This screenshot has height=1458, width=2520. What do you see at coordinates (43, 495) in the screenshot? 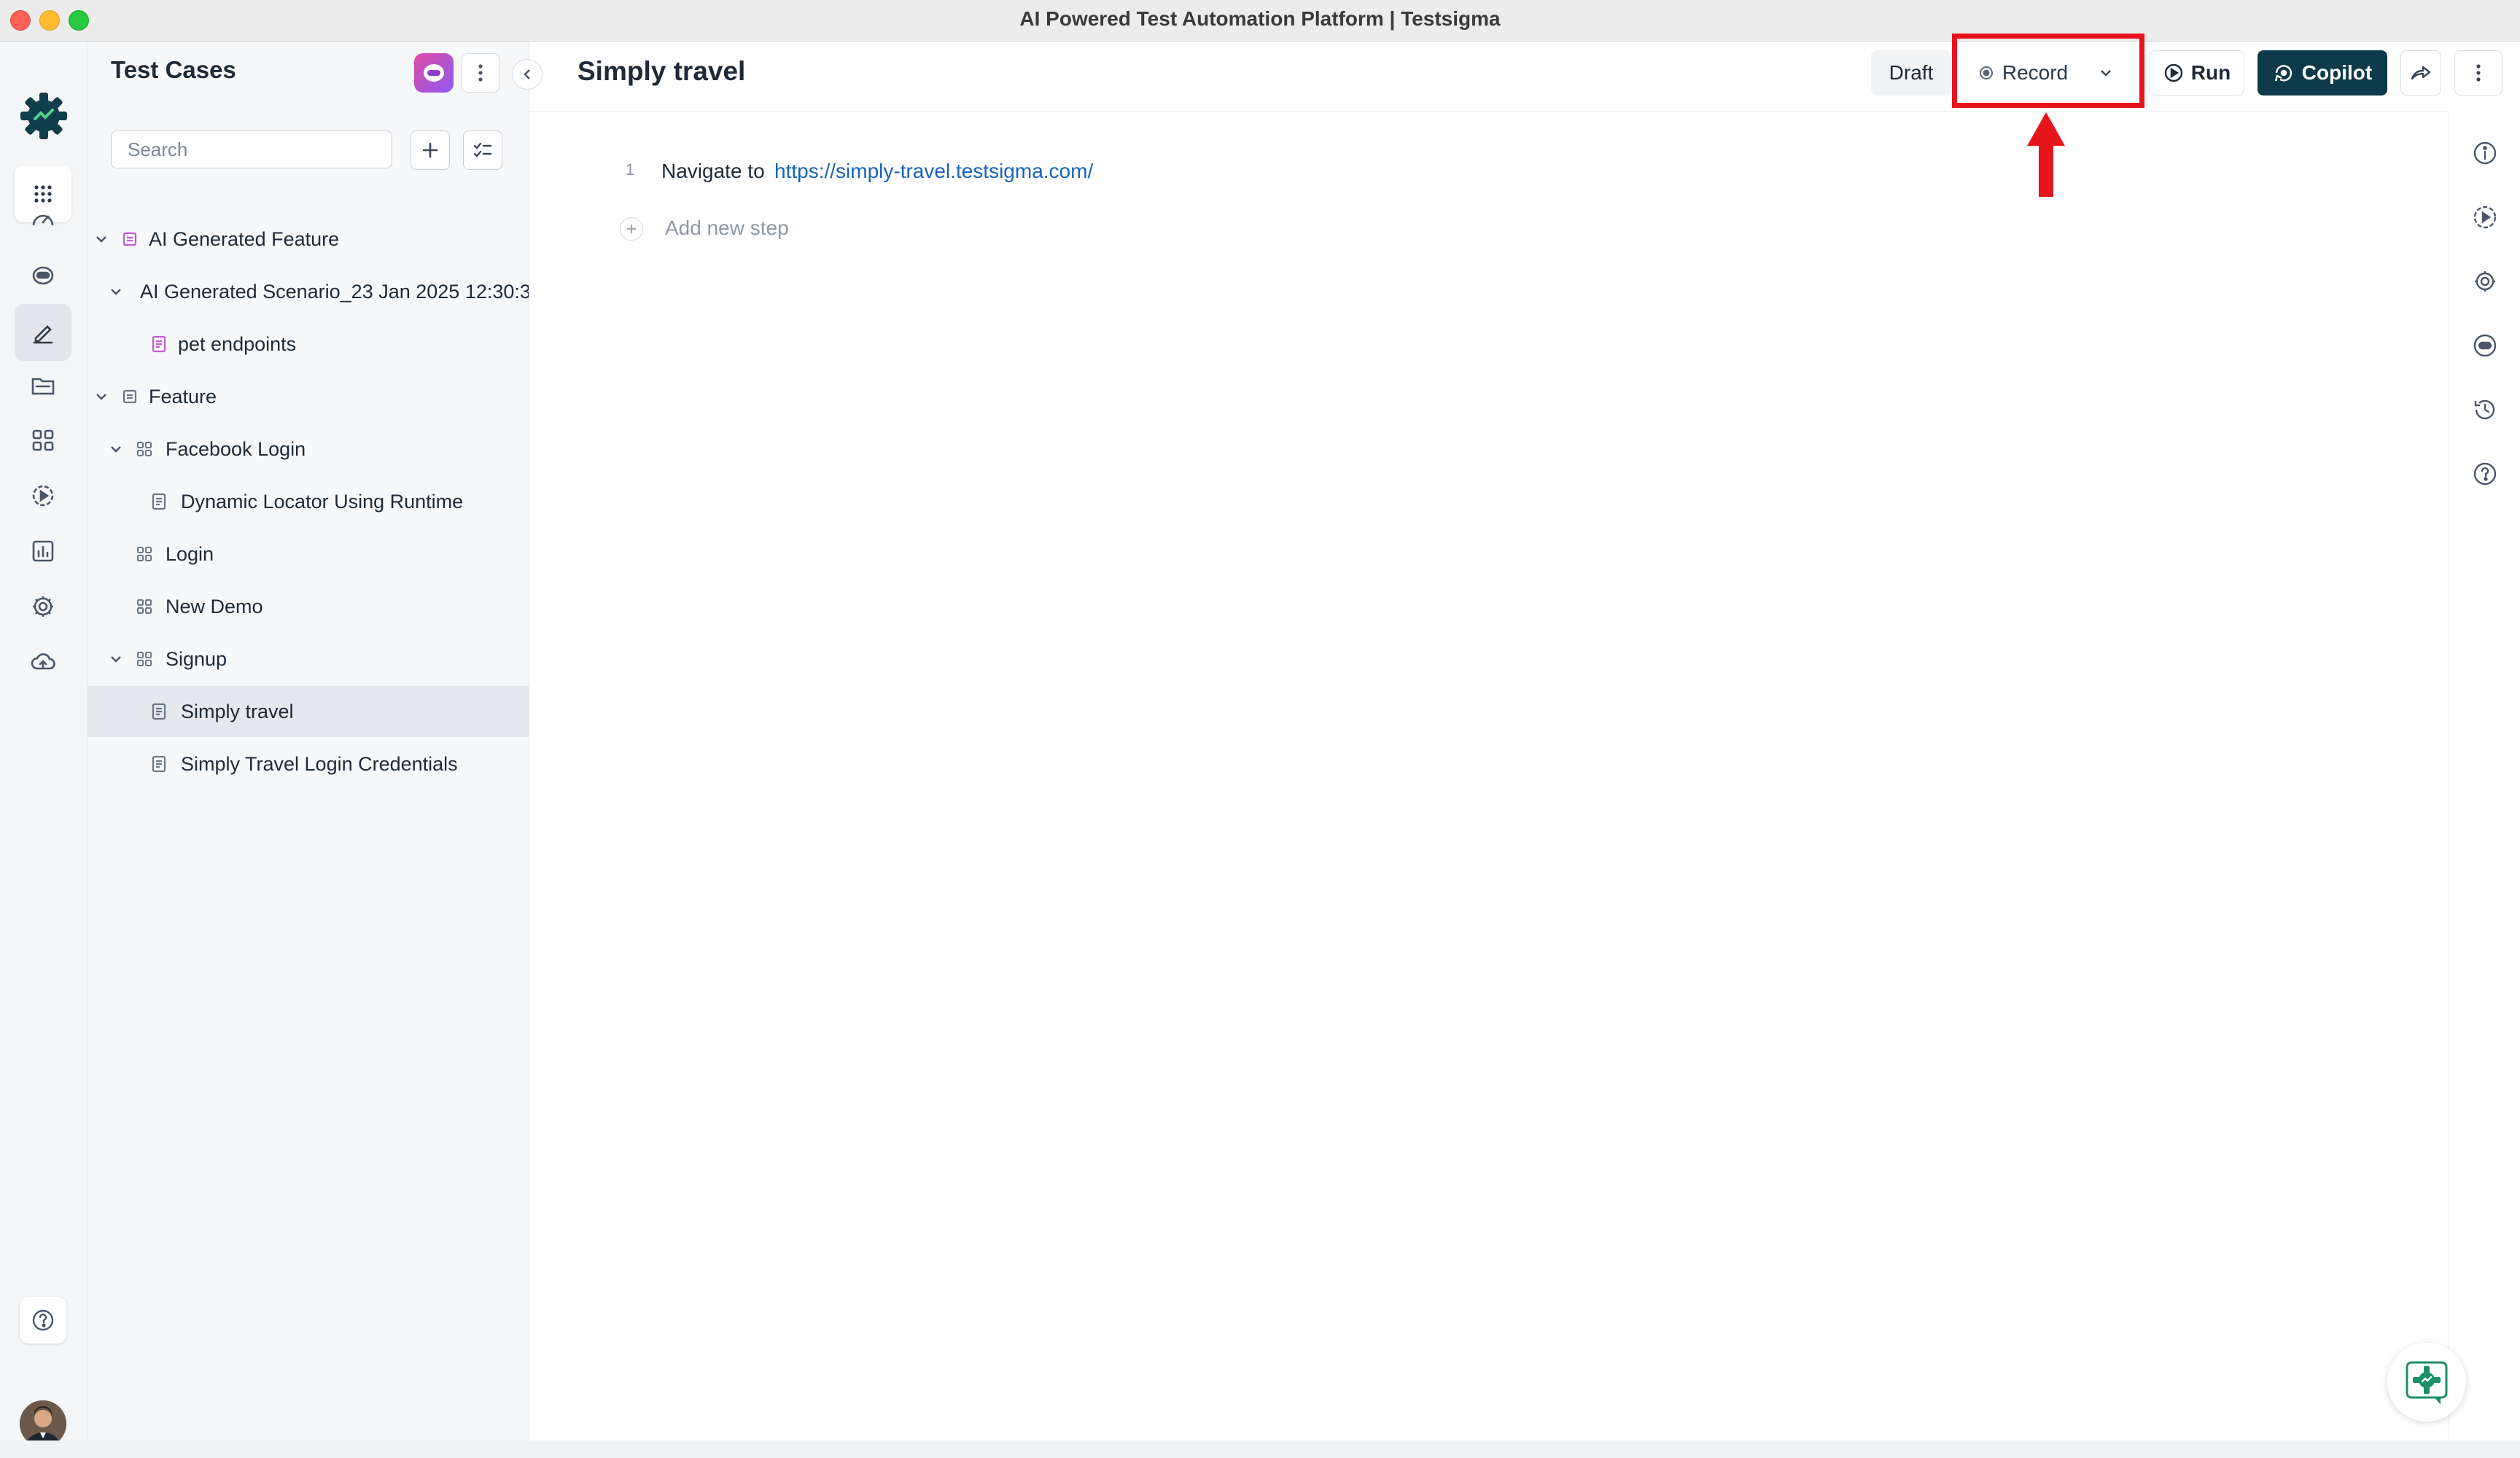
I see `run-icon` at bounding box center [43, 495].